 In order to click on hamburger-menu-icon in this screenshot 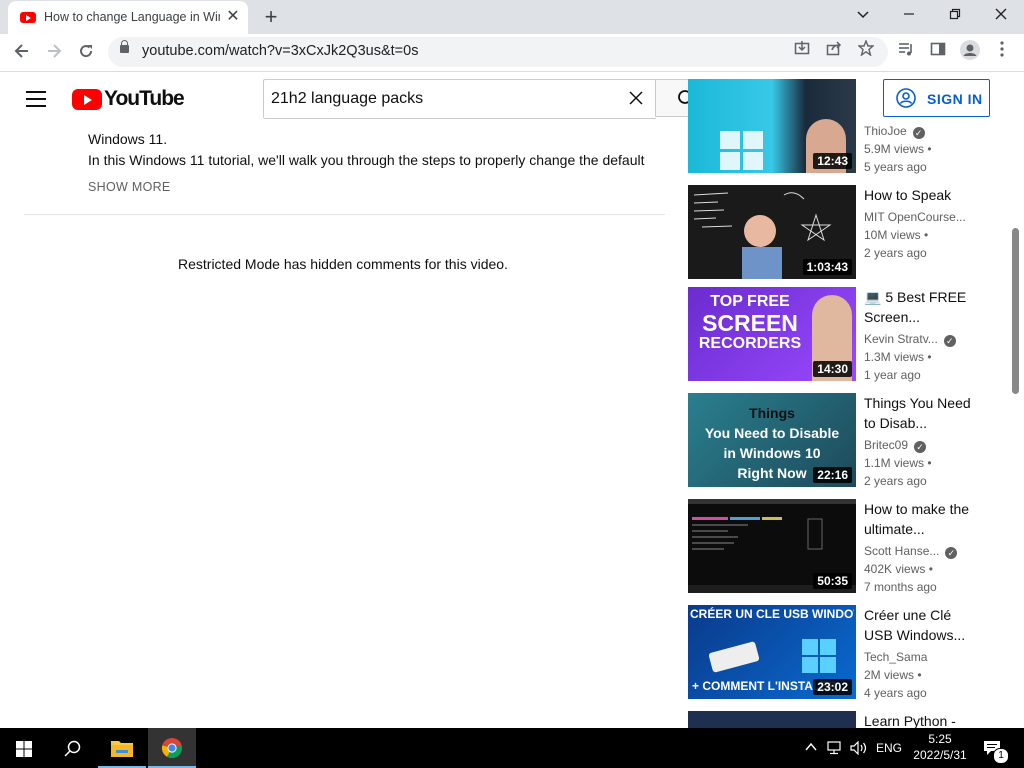, I will do `click(36, 99)`.